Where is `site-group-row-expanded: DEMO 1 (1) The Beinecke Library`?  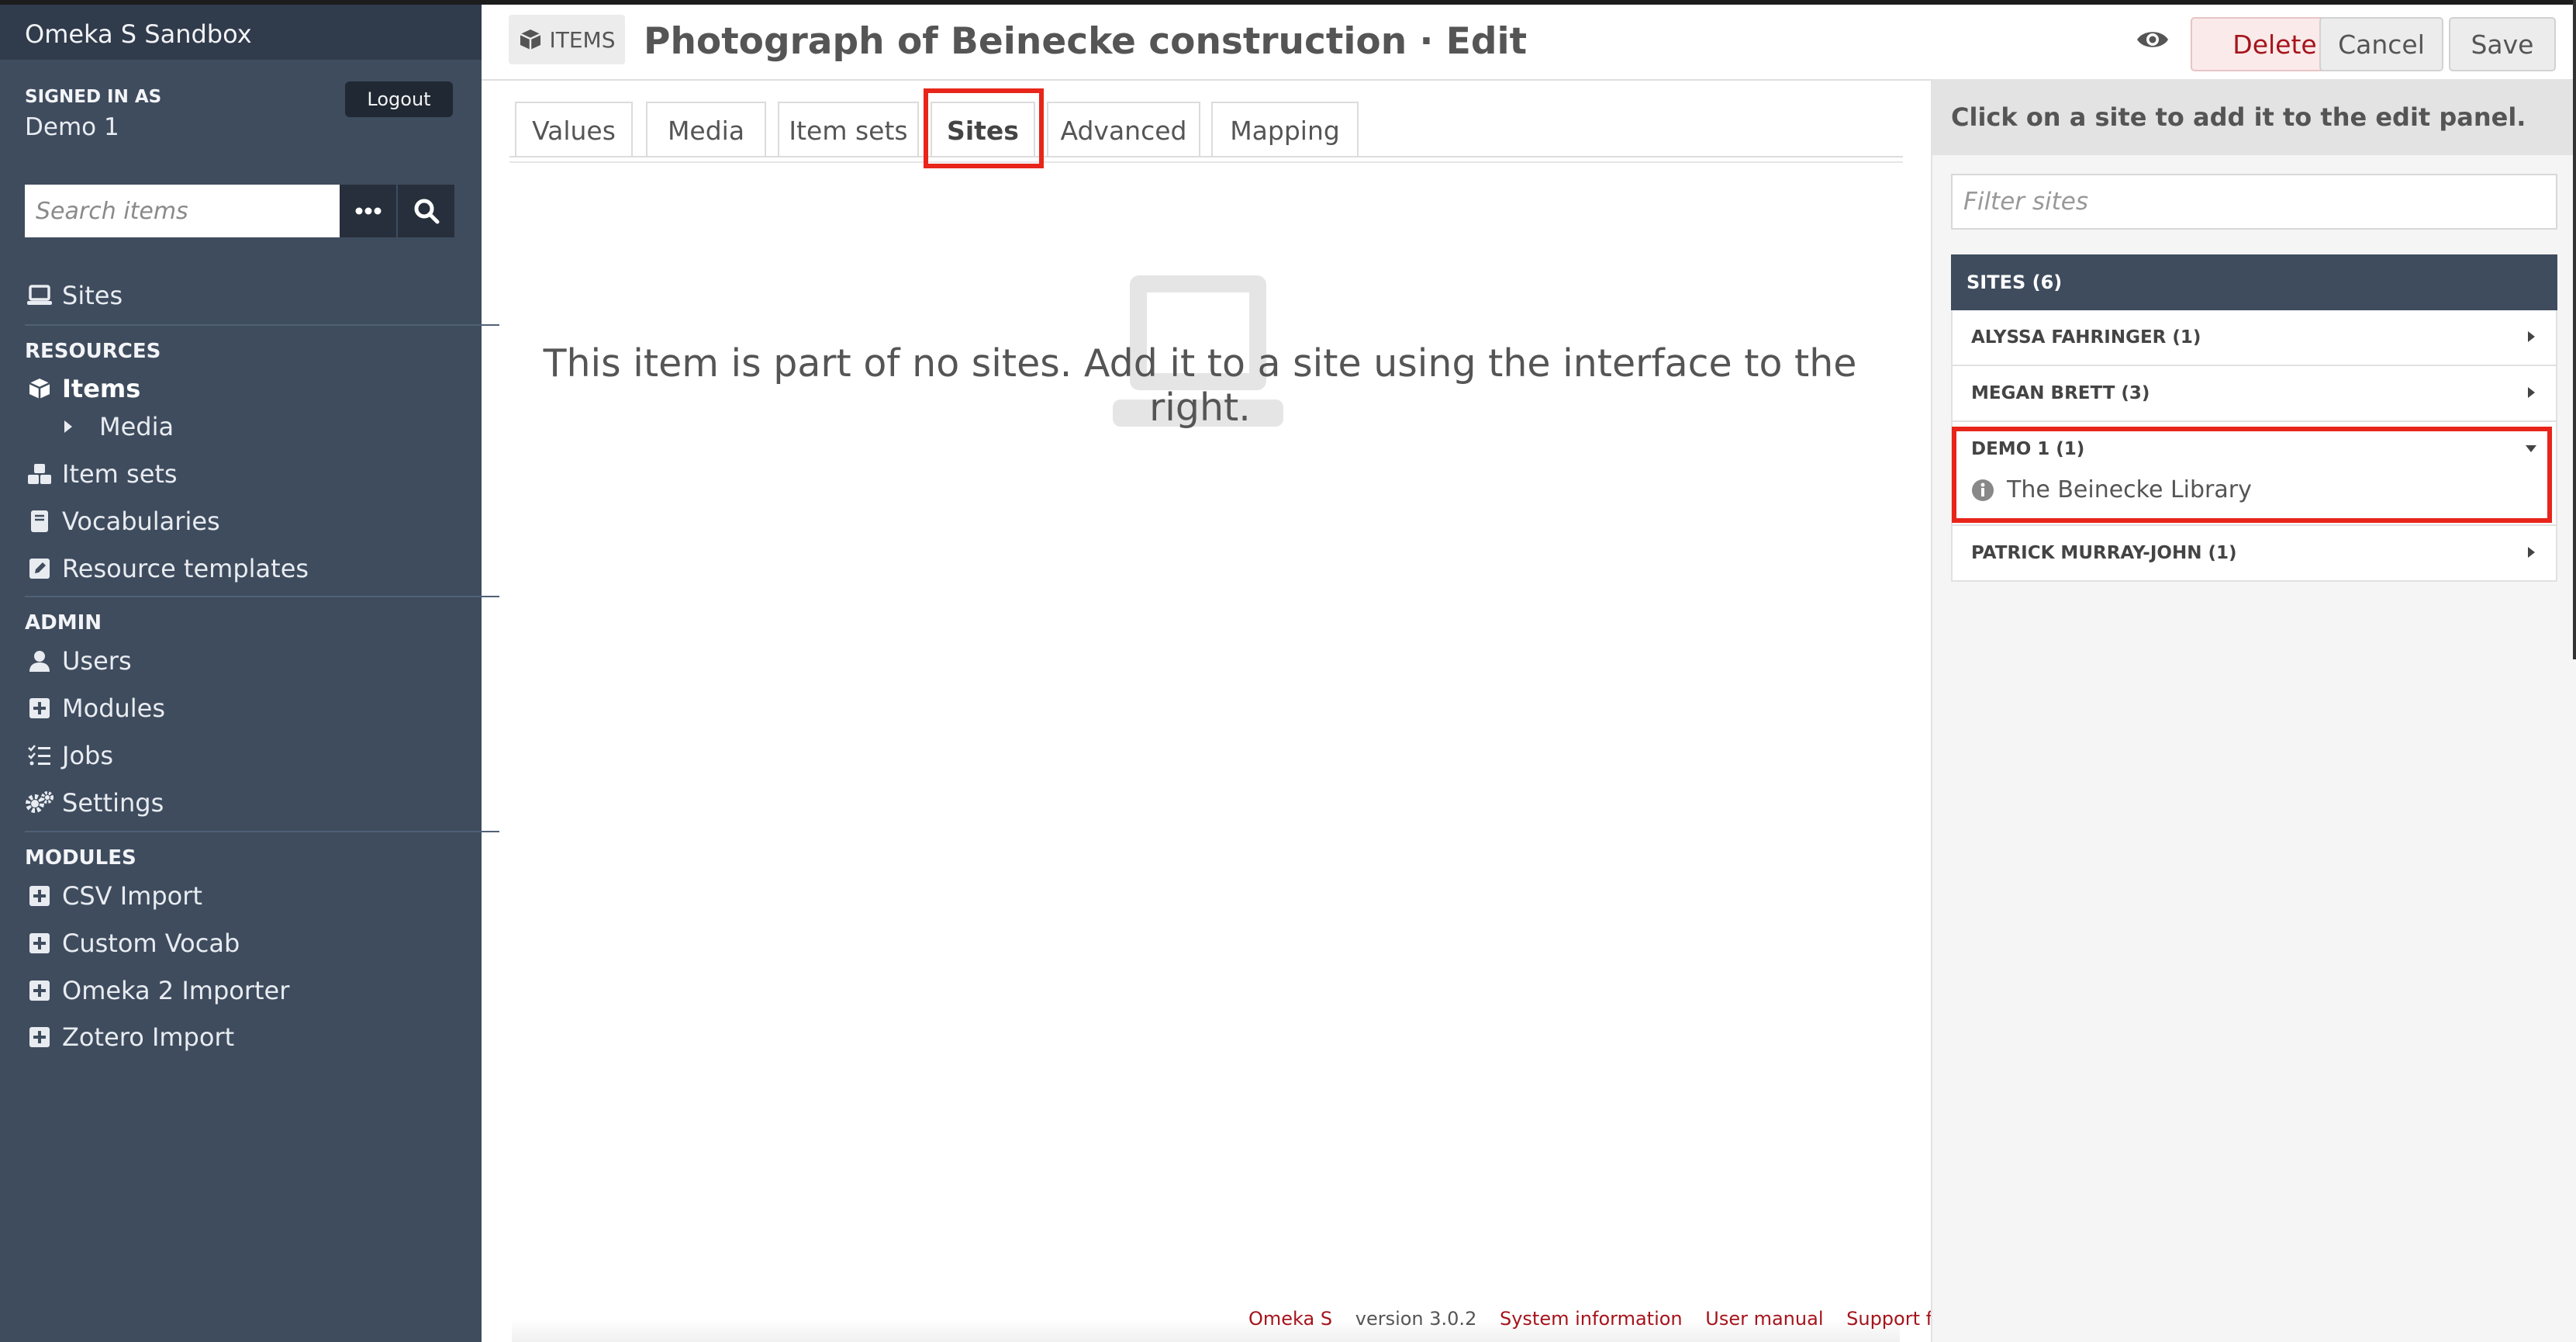 site-group-row-expanded: DEMO 1 (1) The Beinecke Library is located at coordinates (2254, 474).